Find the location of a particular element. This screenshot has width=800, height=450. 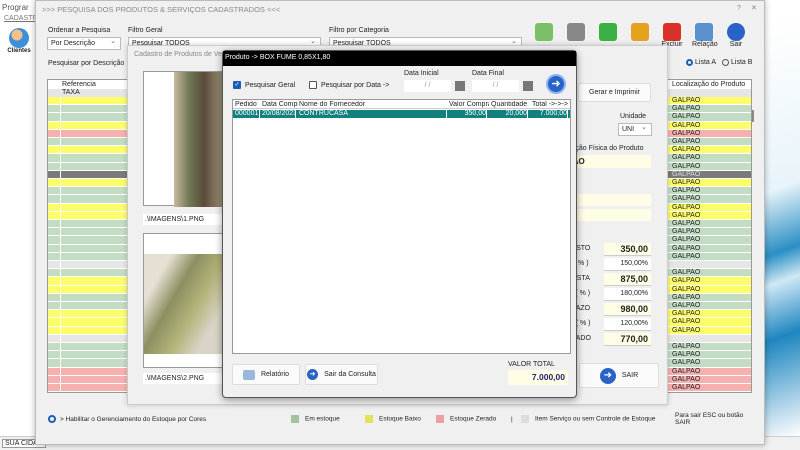

habilitar-radio is located at coordinates (52, 419).